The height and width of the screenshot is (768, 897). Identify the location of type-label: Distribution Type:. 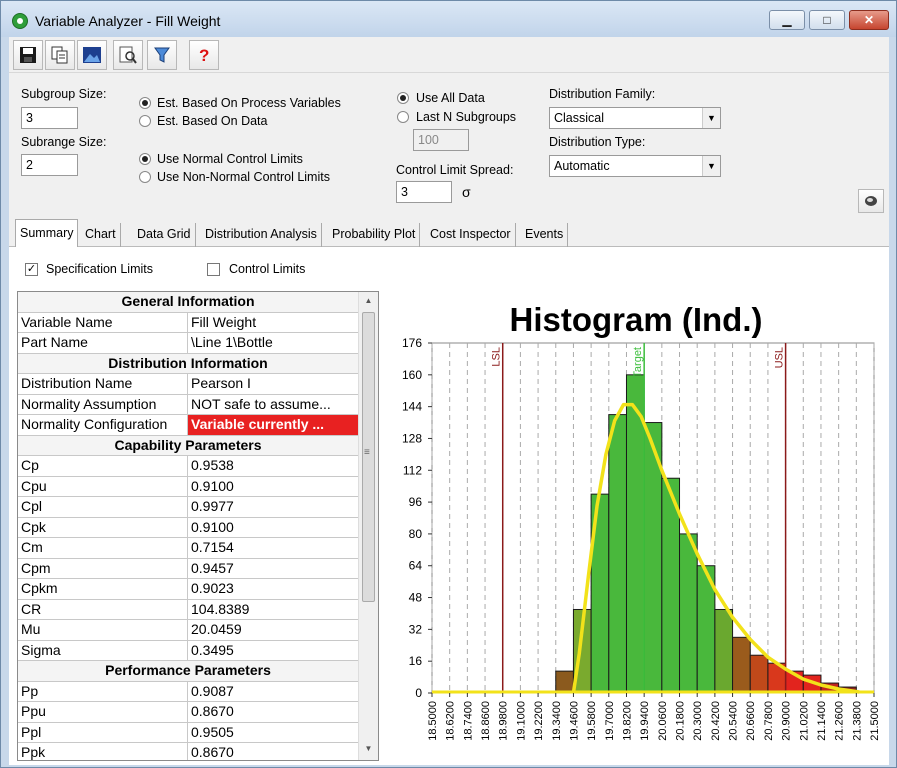
(597, 142).